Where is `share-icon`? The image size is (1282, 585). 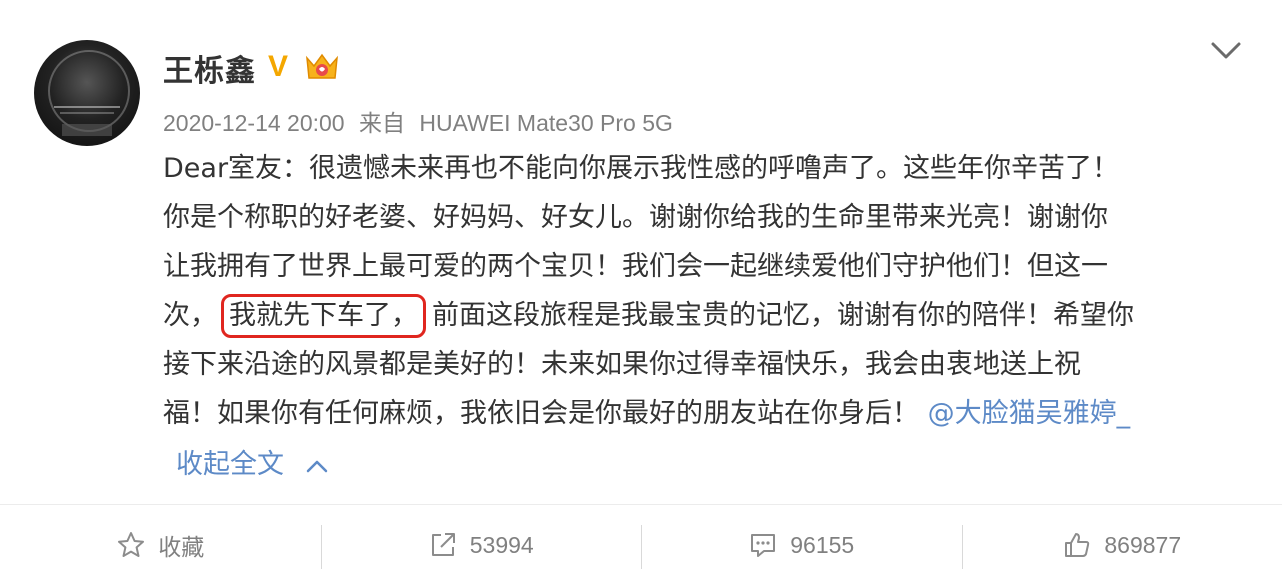
share-icon is located at coordinates (443, 545).